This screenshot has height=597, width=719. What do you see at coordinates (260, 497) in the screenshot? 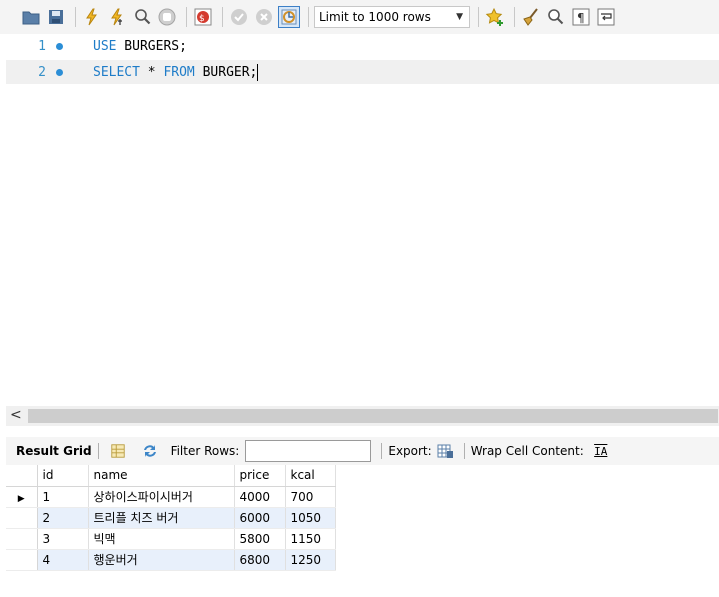
I see `table-cell: 4000` at bounding box center [260, 497].